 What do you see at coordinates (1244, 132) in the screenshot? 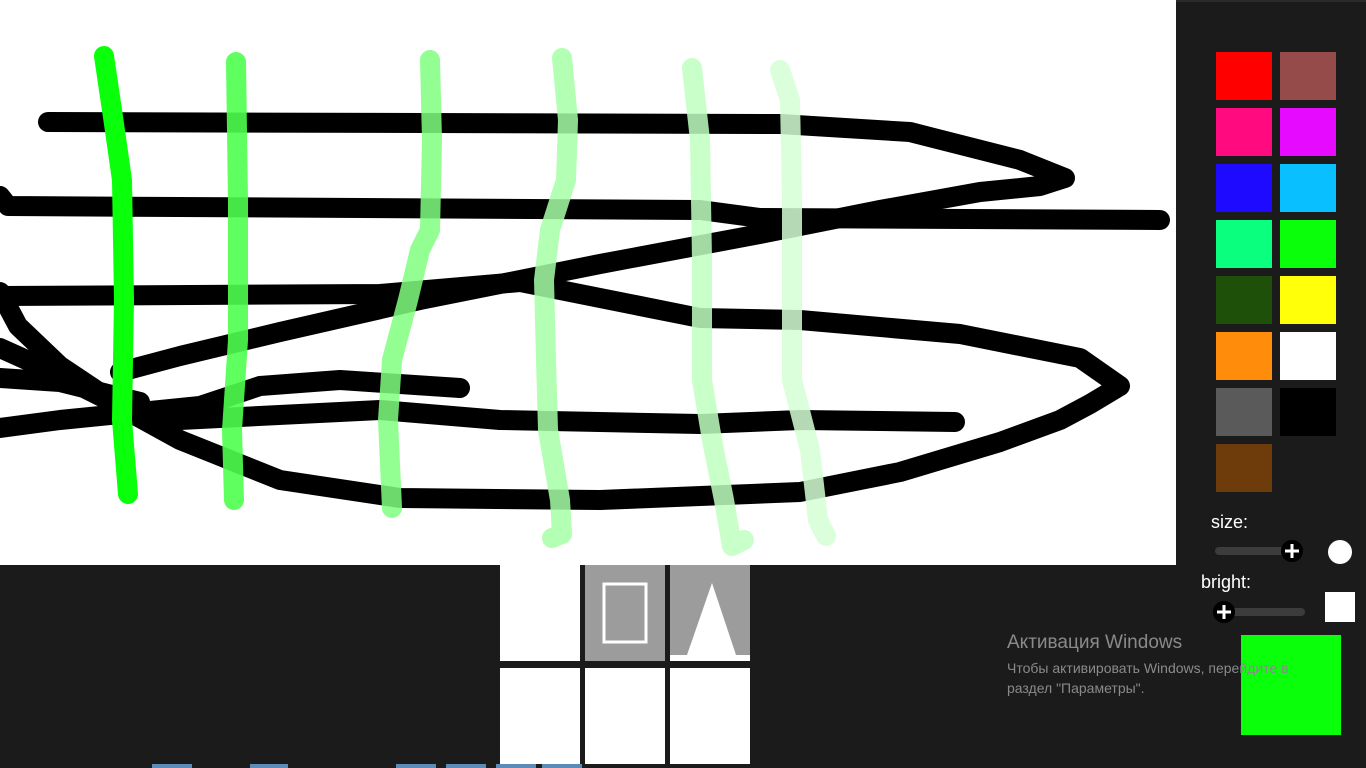
I see `color-swatch-pink` at bounding box center [1244, 132].